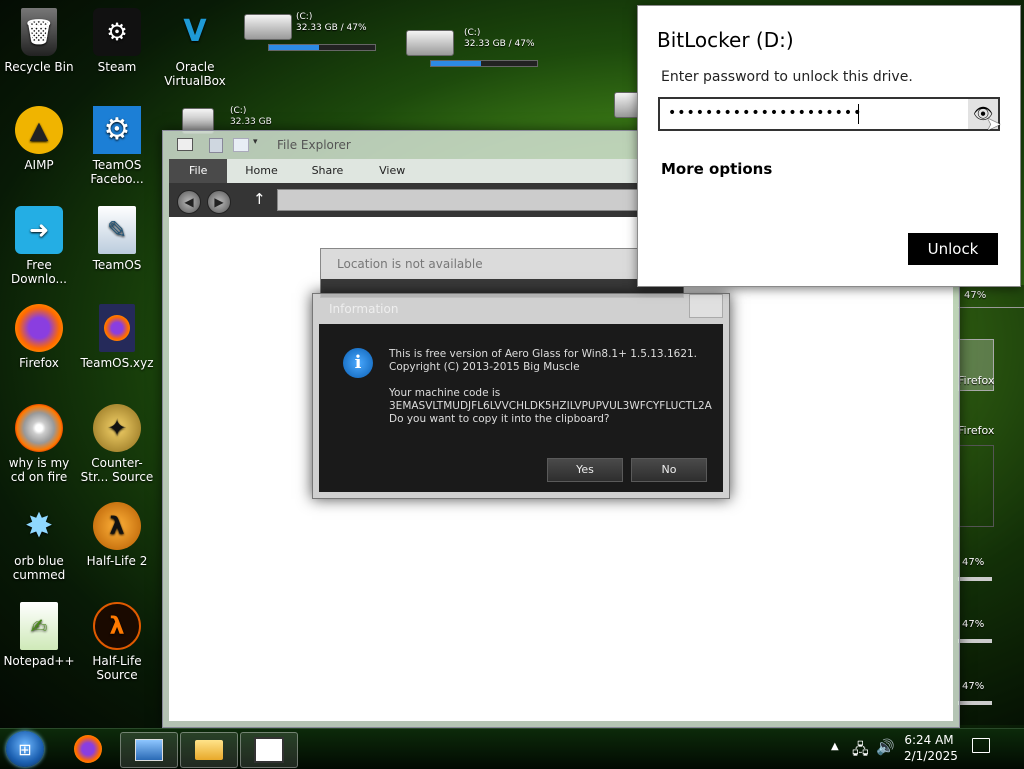 The image size is (1024, 769). Describe the element at coordinates (669, 470) in the screenshot. I see `no-button: No` at that location.